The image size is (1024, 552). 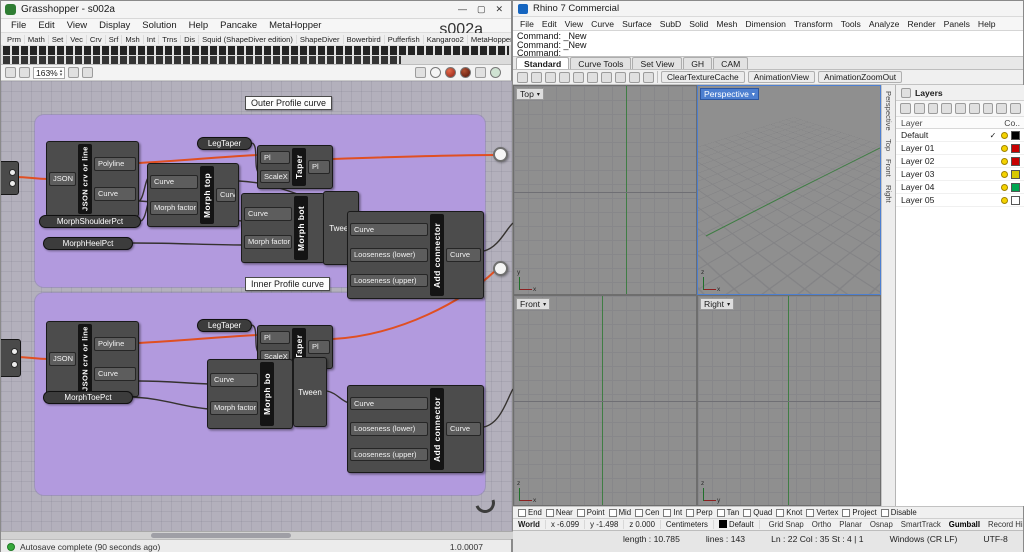 I want to click on zoom-out-icon: ▾, so click(x=61, y=74).